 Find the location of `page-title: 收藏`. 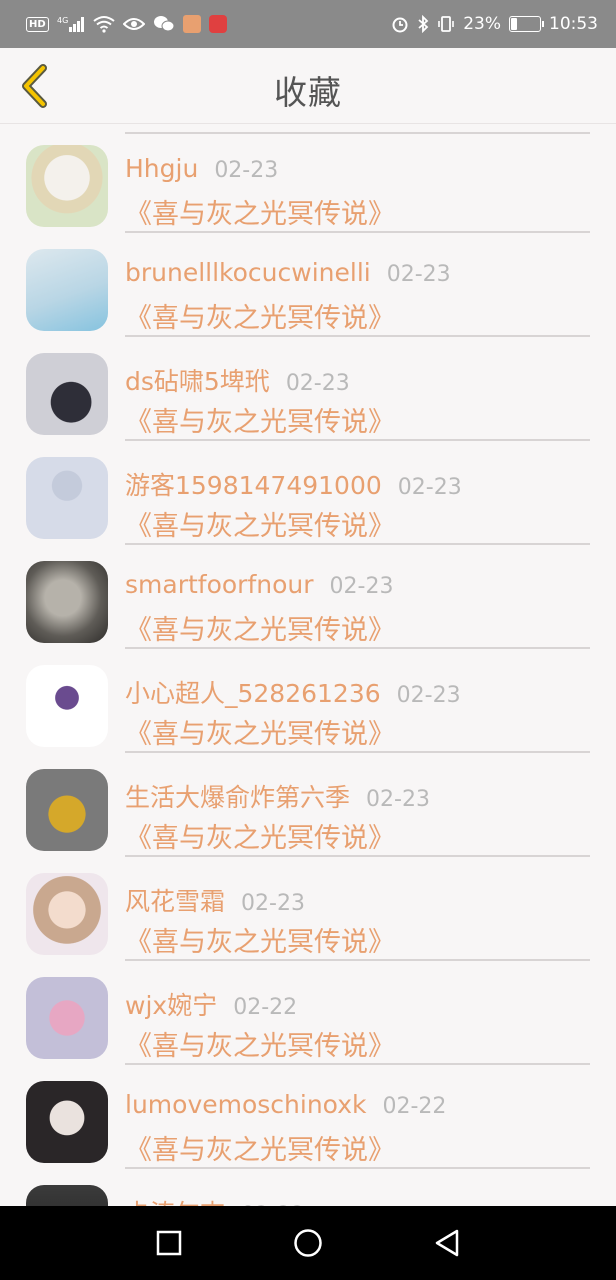

page-title: 收藏 is located at coordinates (308, 92).